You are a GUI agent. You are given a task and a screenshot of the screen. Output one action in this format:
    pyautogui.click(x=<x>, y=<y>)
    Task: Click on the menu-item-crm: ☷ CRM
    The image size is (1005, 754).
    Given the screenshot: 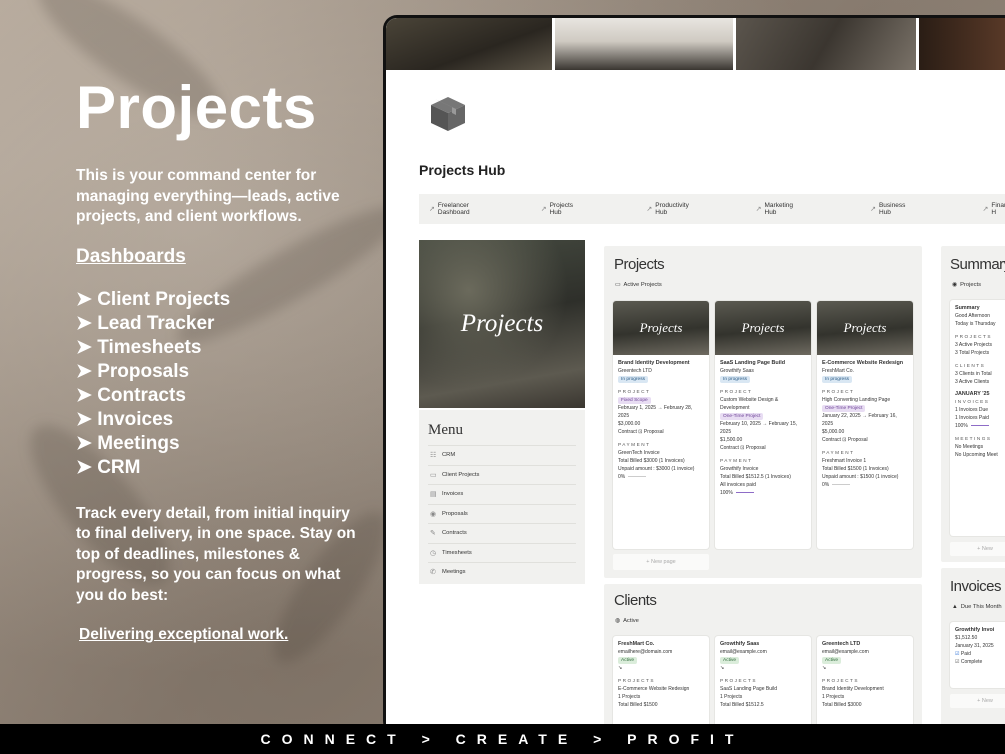 What is the action you would take?
    pyautogui.click(x=502, y=455)
    